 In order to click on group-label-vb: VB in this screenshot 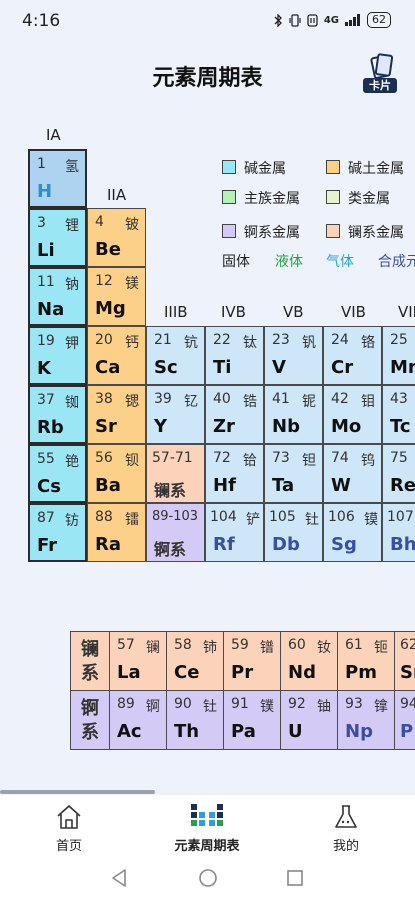, I will do `click(293, 312)`.